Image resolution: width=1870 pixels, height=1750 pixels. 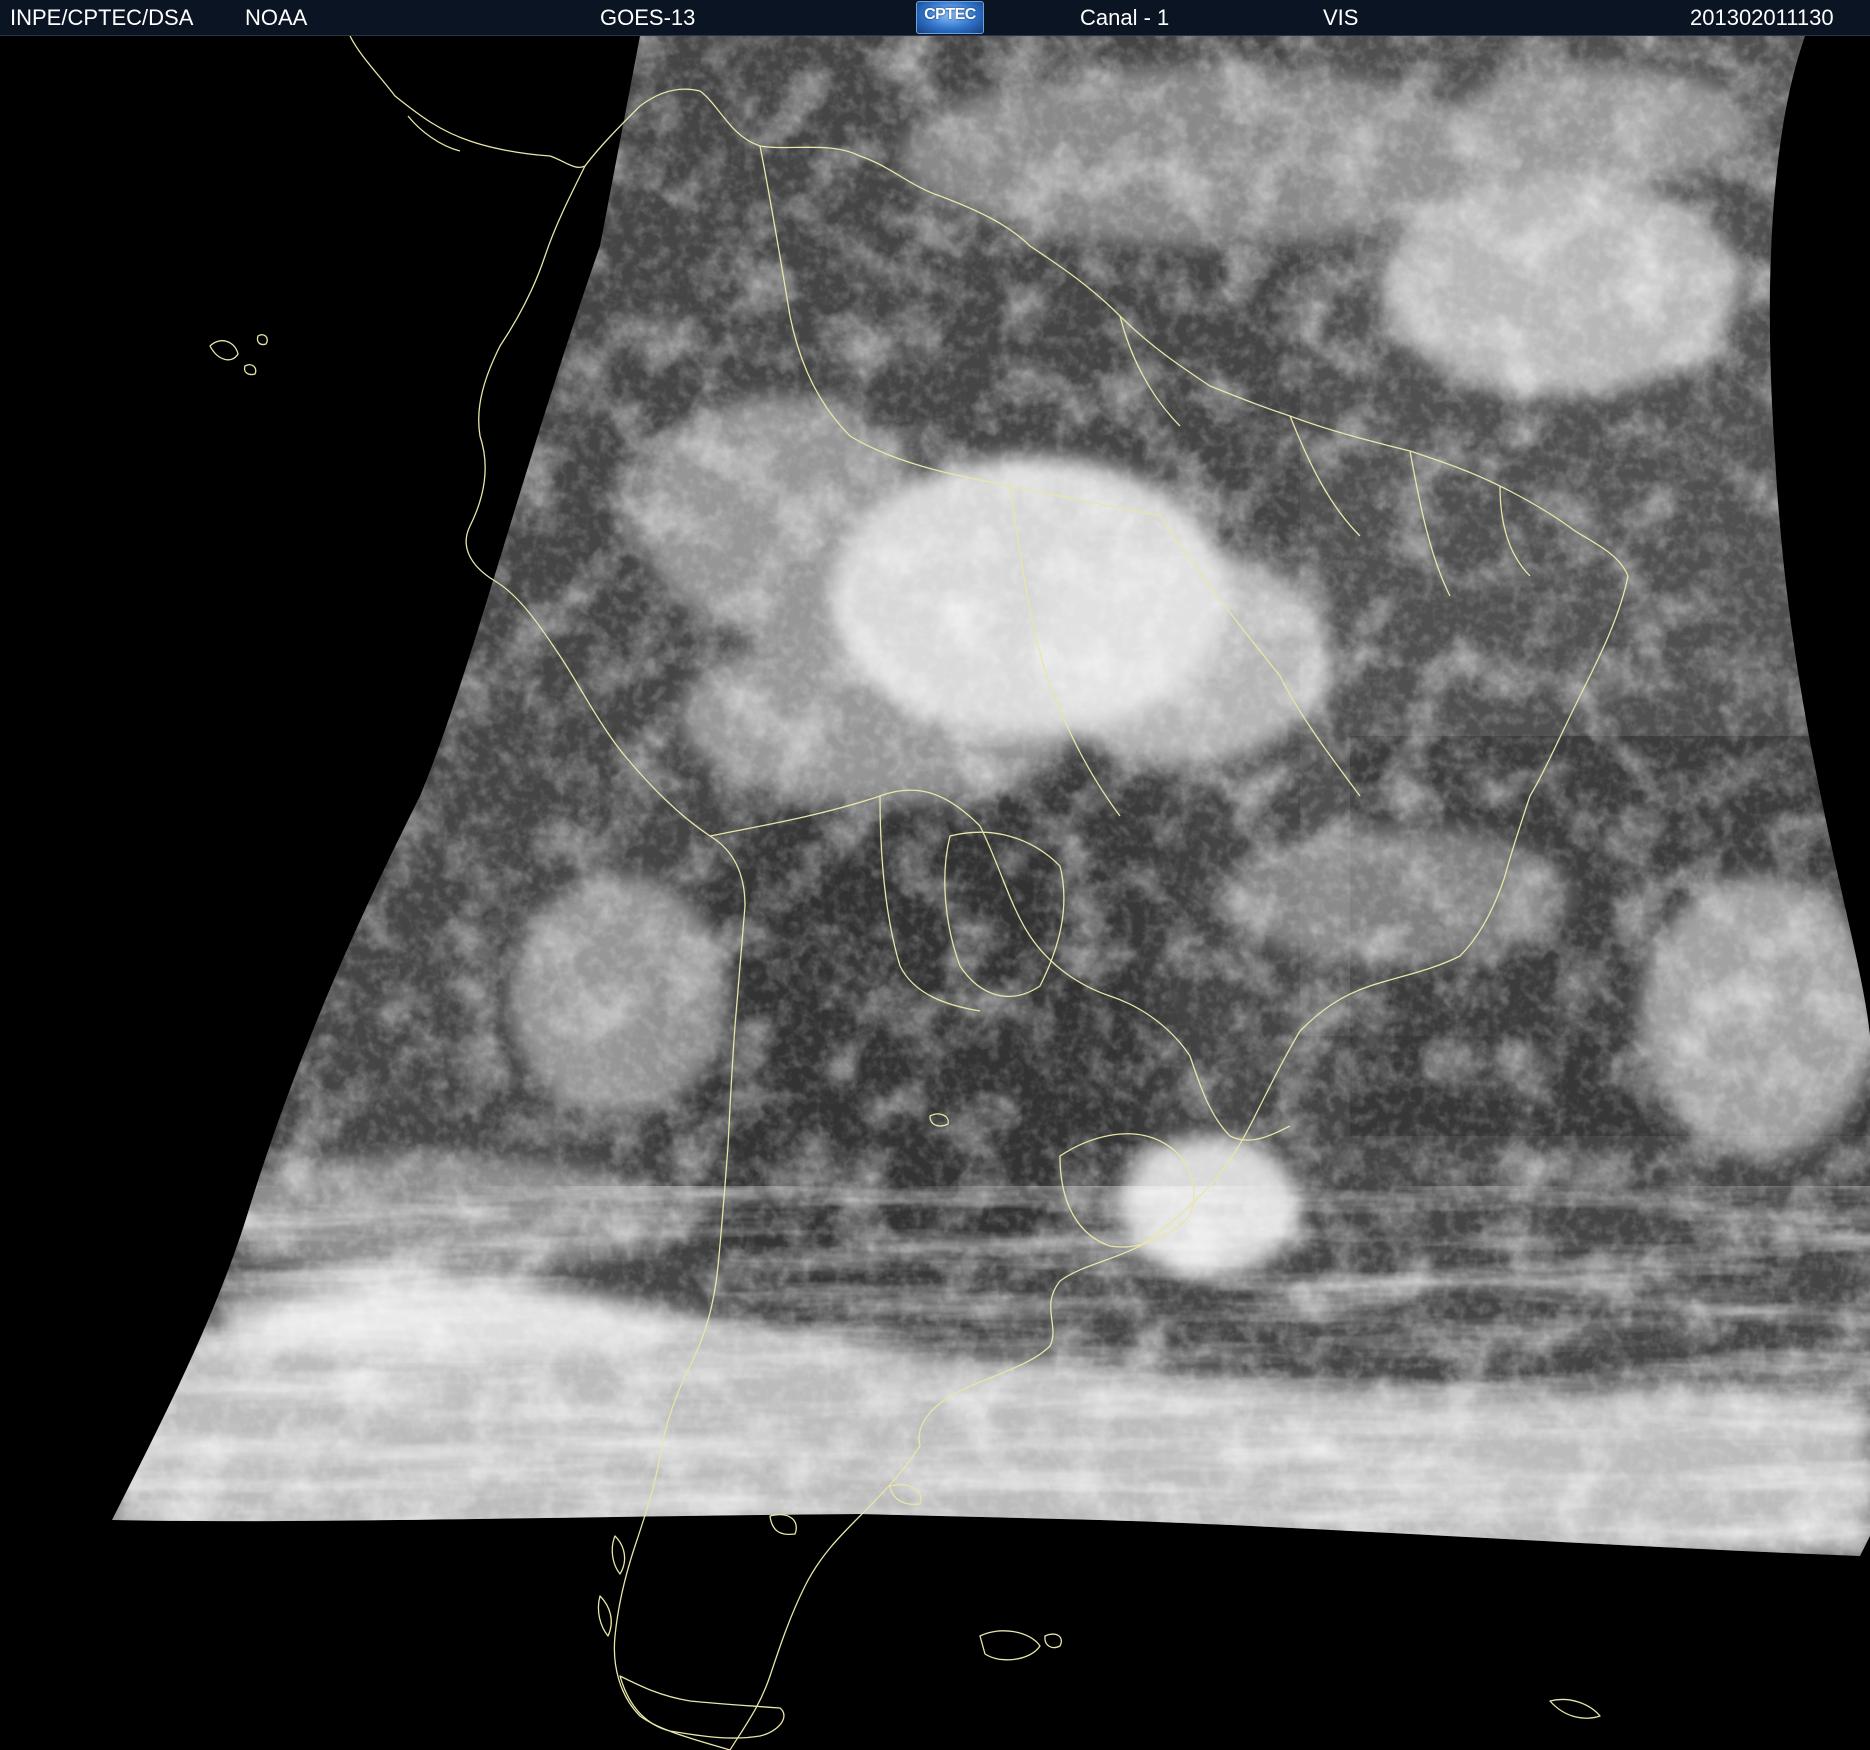 I want to click on satellite-label: GOES-13, so click(x=648, y=17).